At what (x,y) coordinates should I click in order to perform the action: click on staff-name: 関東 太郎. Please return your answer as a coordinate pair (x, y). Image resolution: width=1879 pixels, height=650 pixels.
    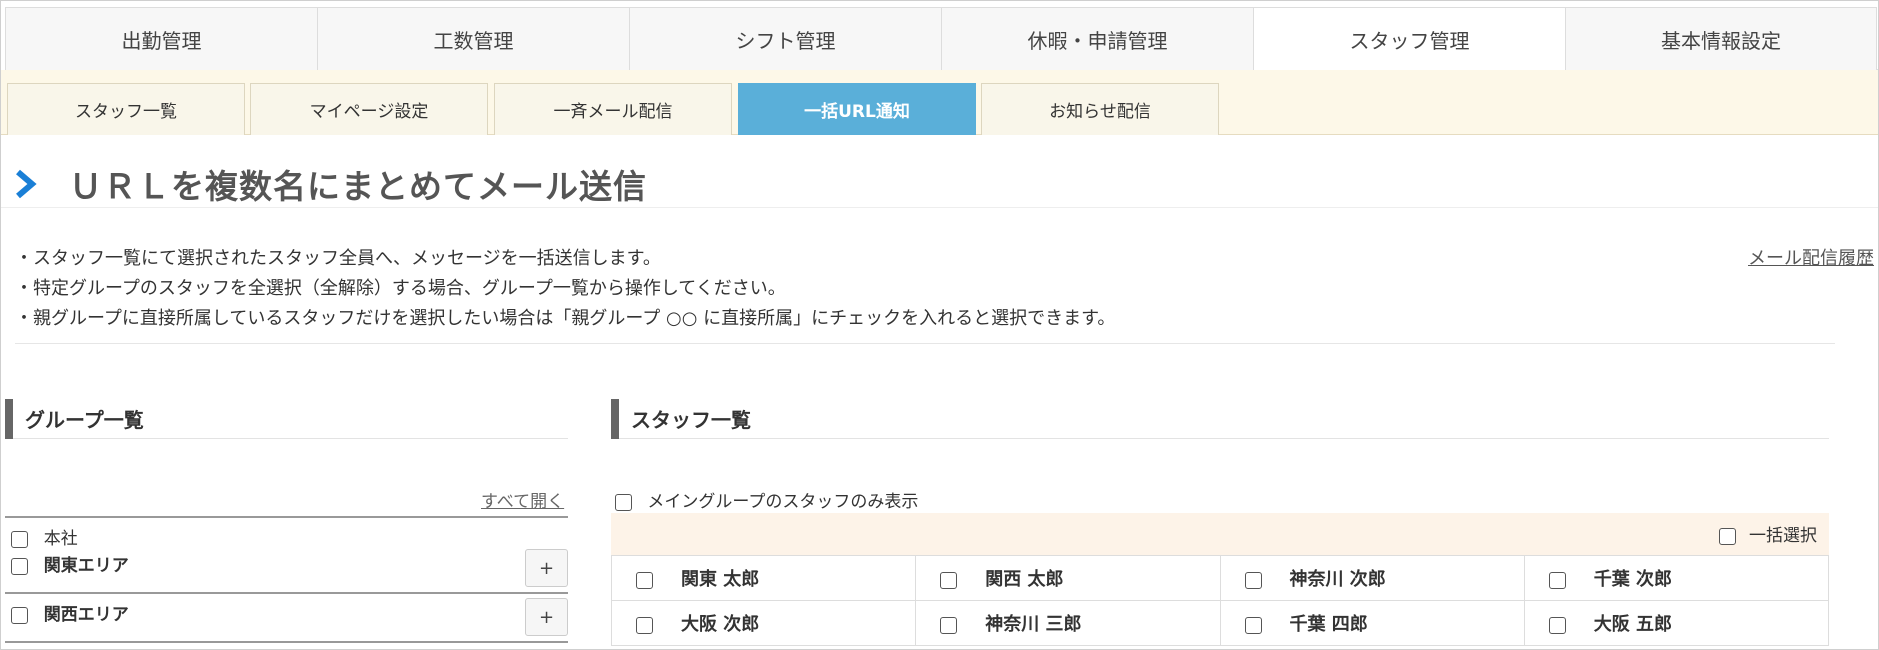
    Looking at the image, I should click on (720, 579).